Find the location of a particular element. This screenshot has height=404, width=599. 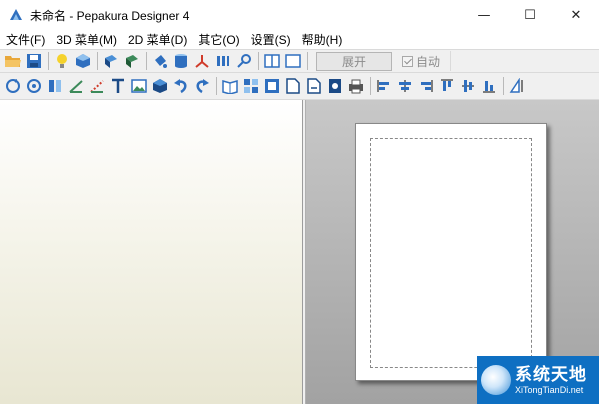

paint-bucket-icon is located at coordinates (160, 61).